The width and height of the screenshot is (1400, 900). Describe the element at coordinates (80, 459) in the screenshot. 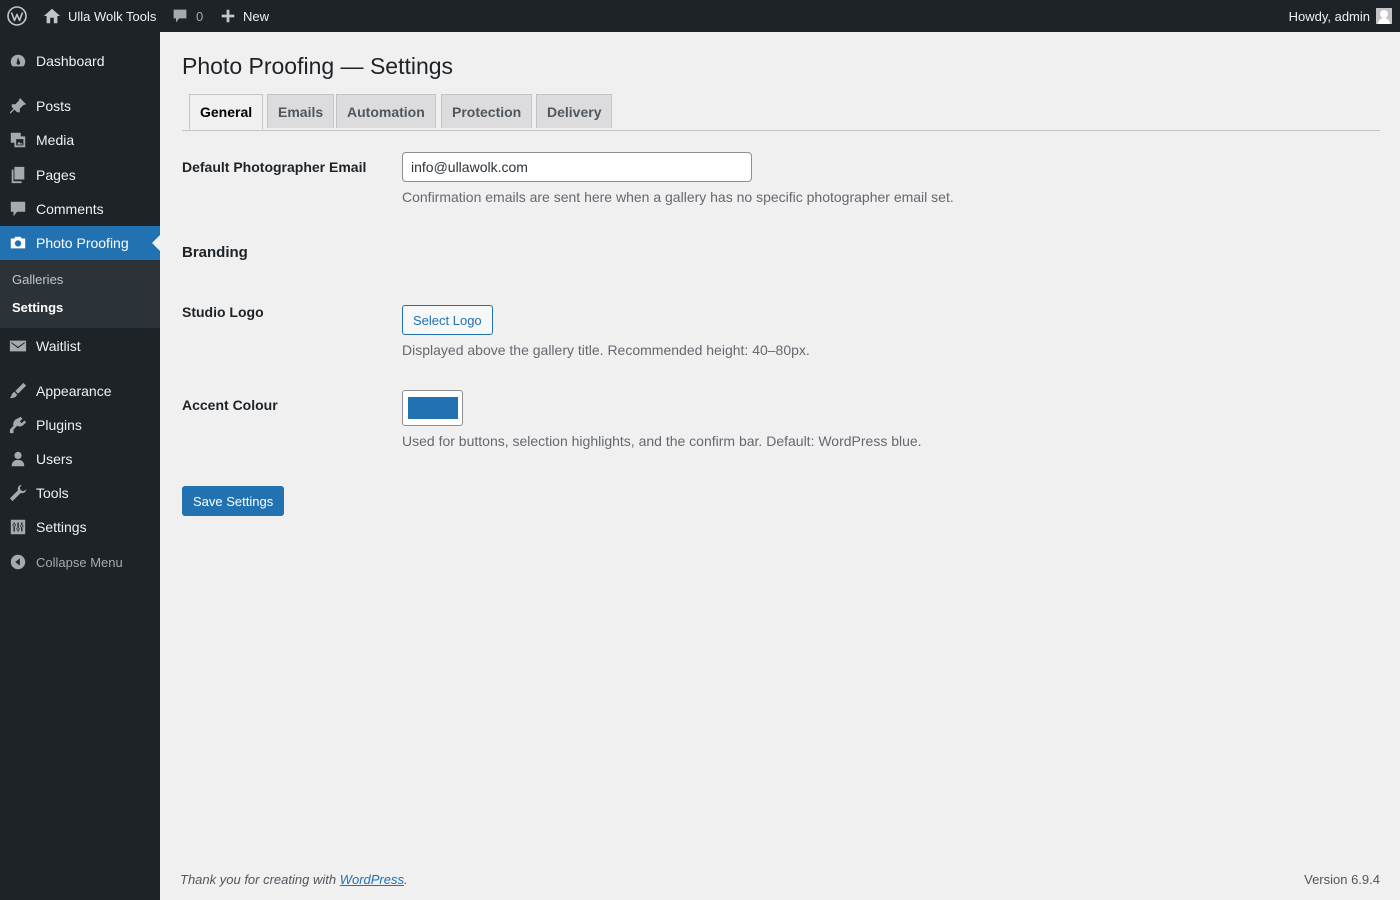

I see `menu-item-users: Users` at that location.